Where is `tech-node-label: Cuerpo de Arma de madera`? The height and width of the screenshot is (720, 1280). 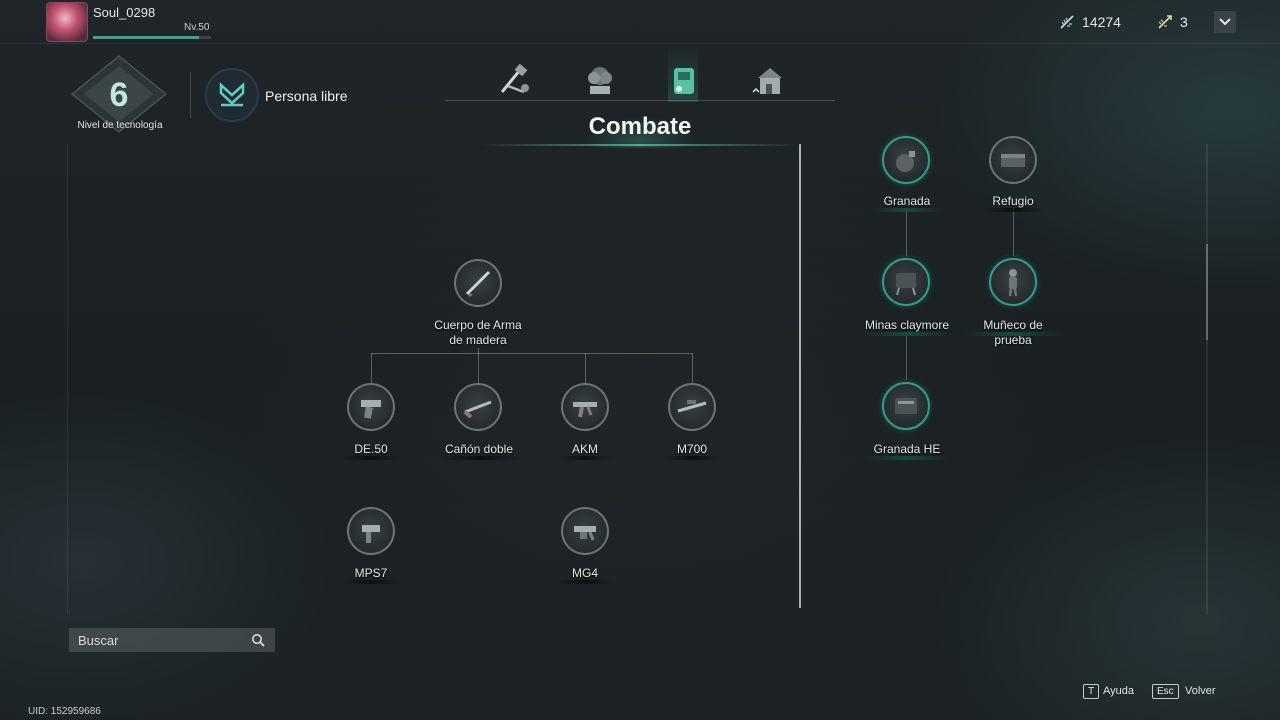 tech-node-label: Cuerpo de Arma de madera is located at coordinates (478, 333).